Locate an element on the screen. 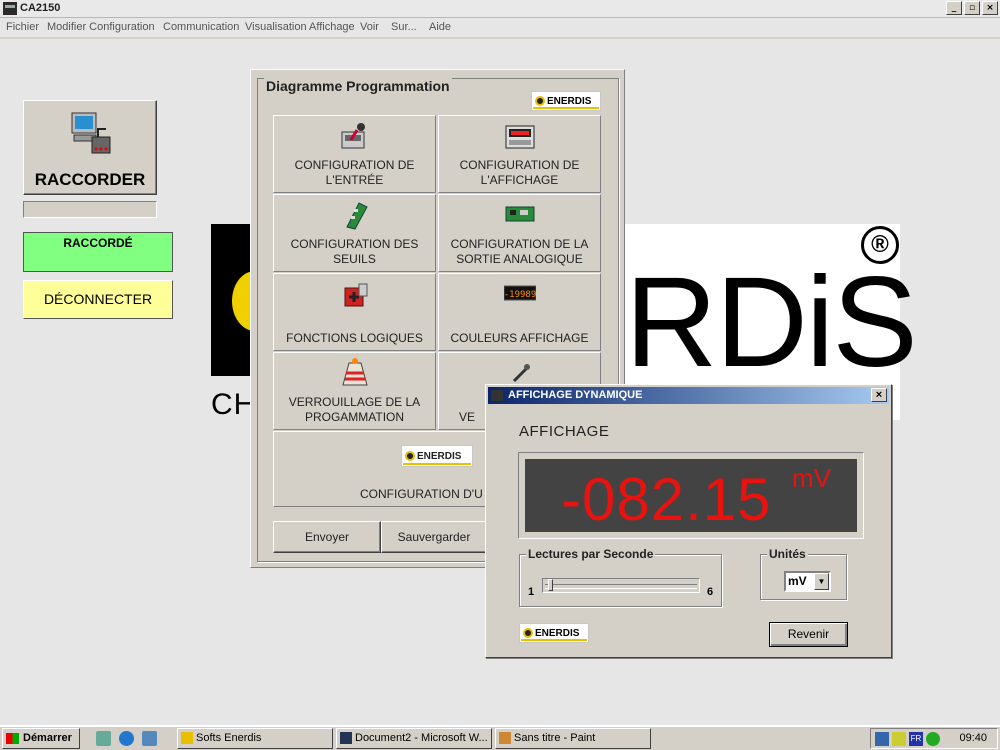 This screenshot has width=1000, height=750. connection-progress-bar is located at coordinates (90, 209).